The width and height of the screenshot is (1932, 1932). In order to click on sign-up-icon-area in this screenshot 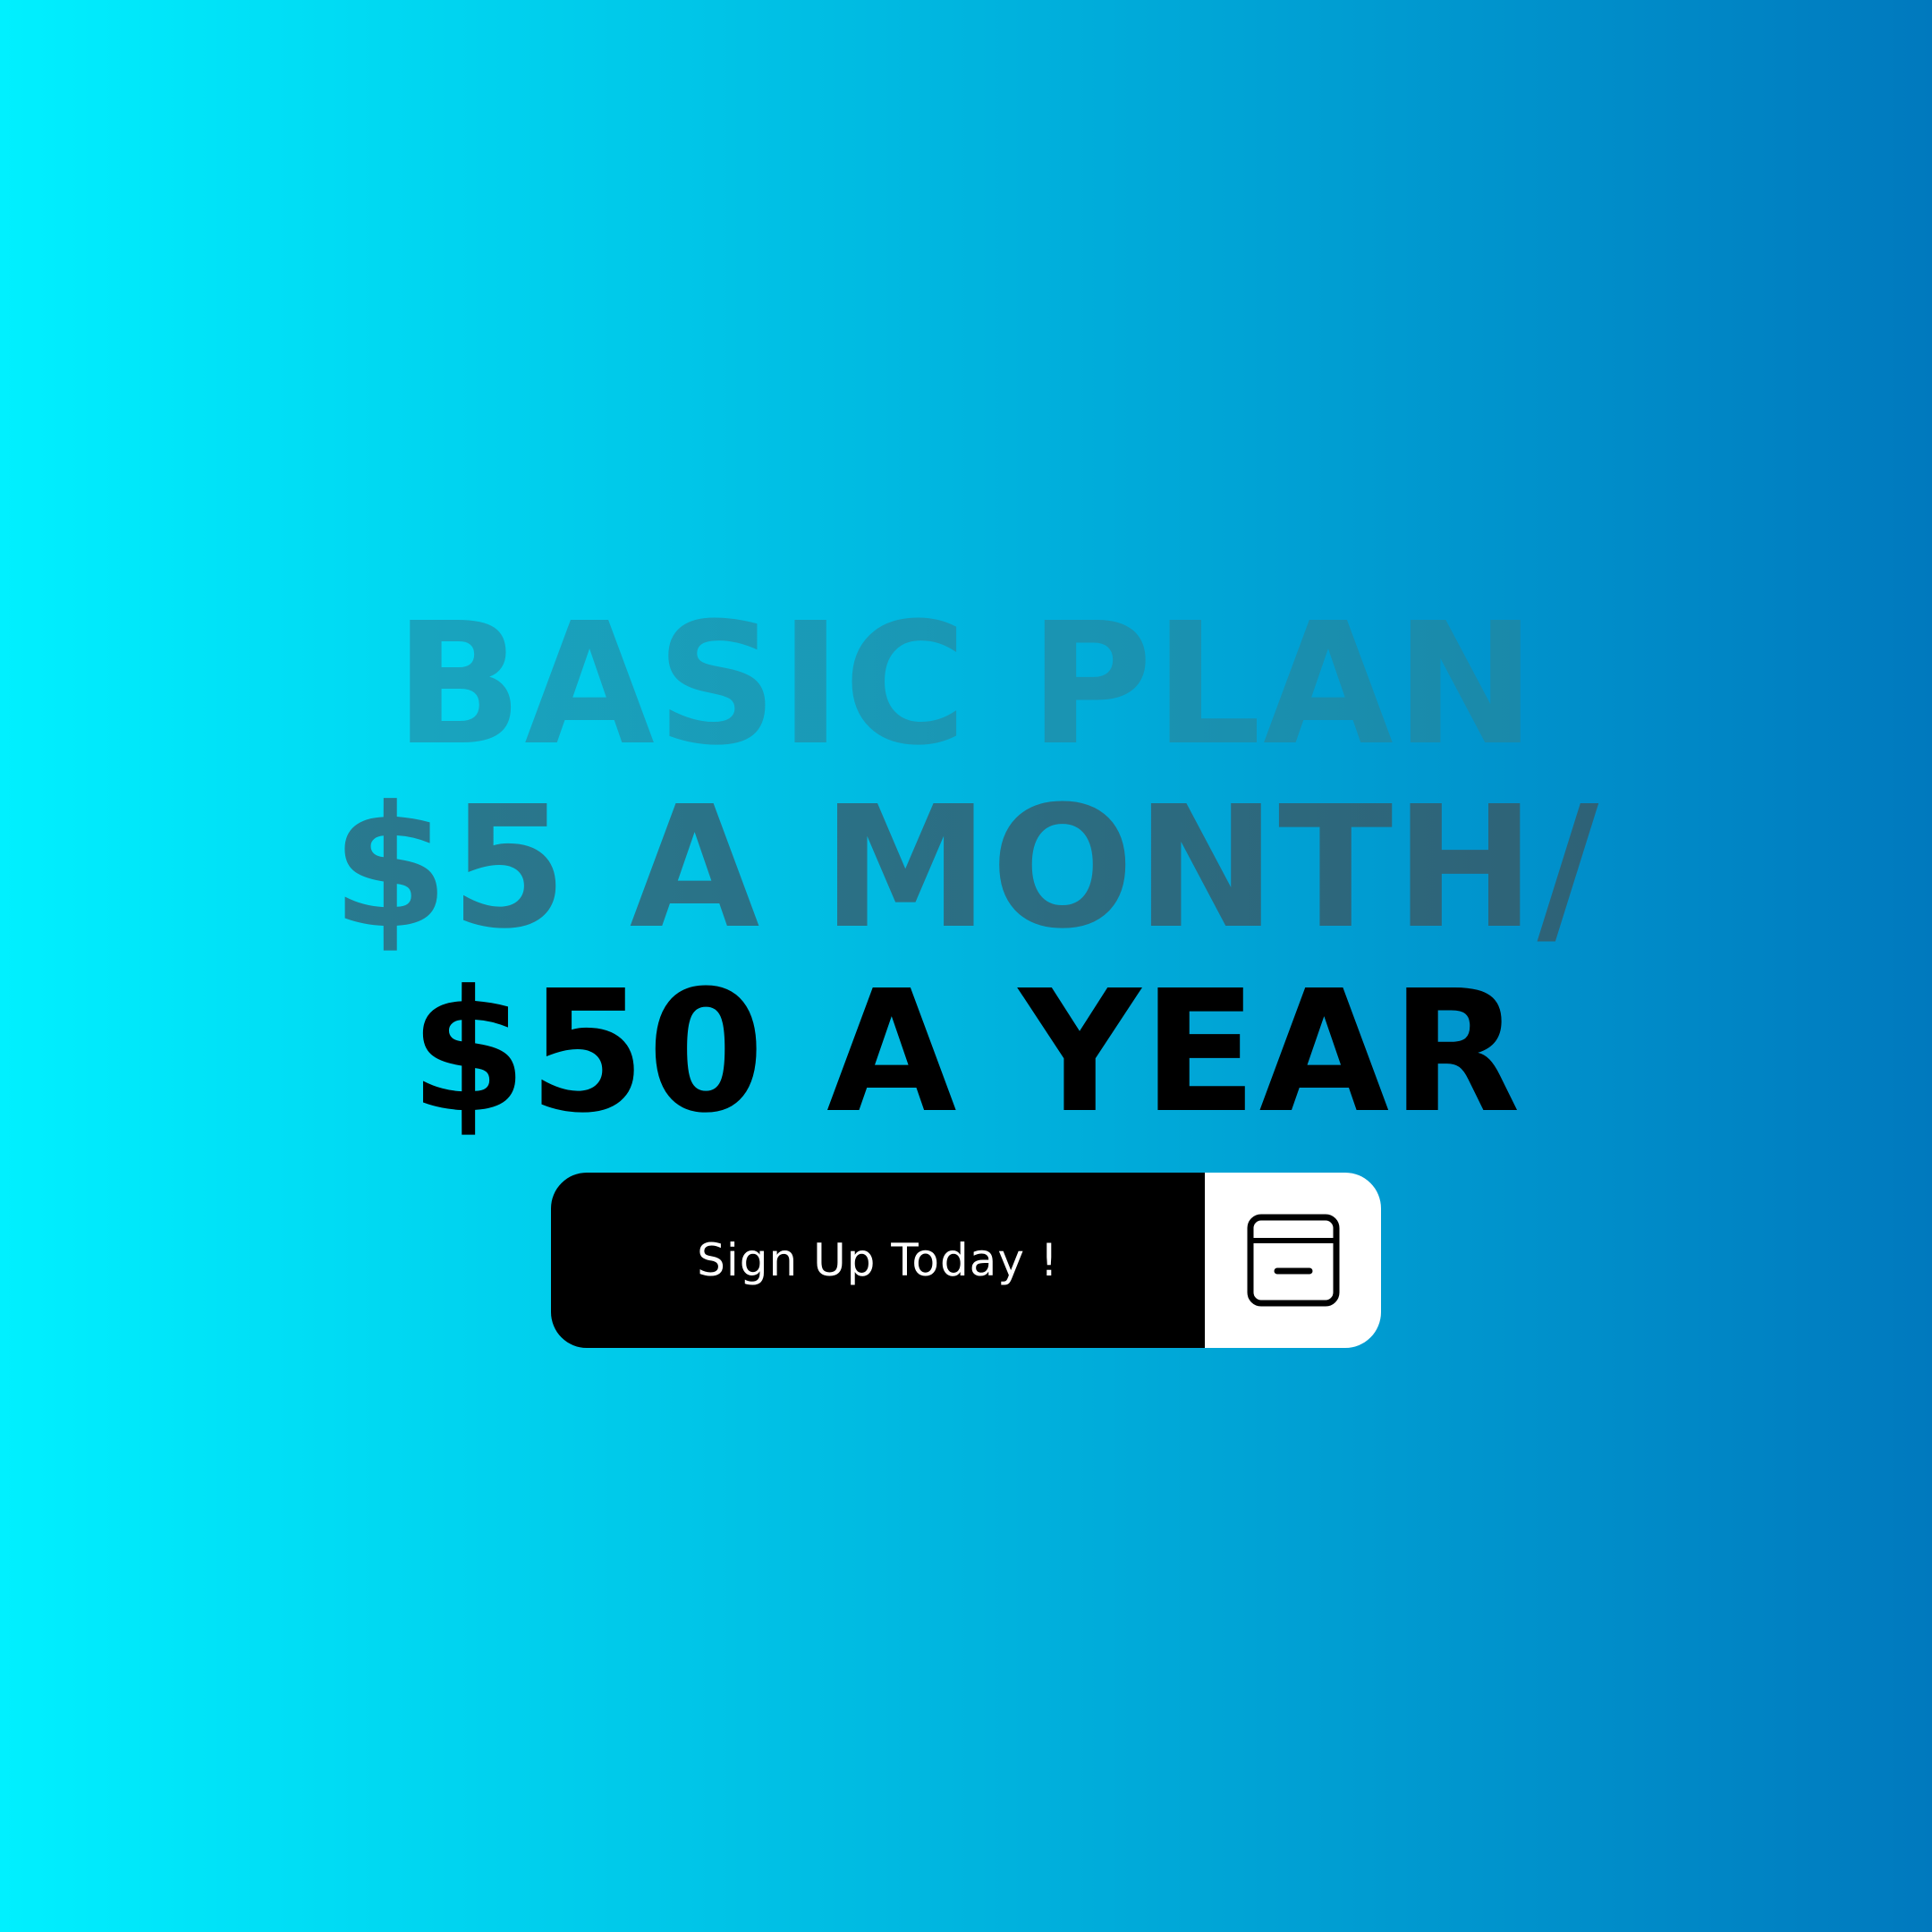, I will do `click(1293, 1260)`.